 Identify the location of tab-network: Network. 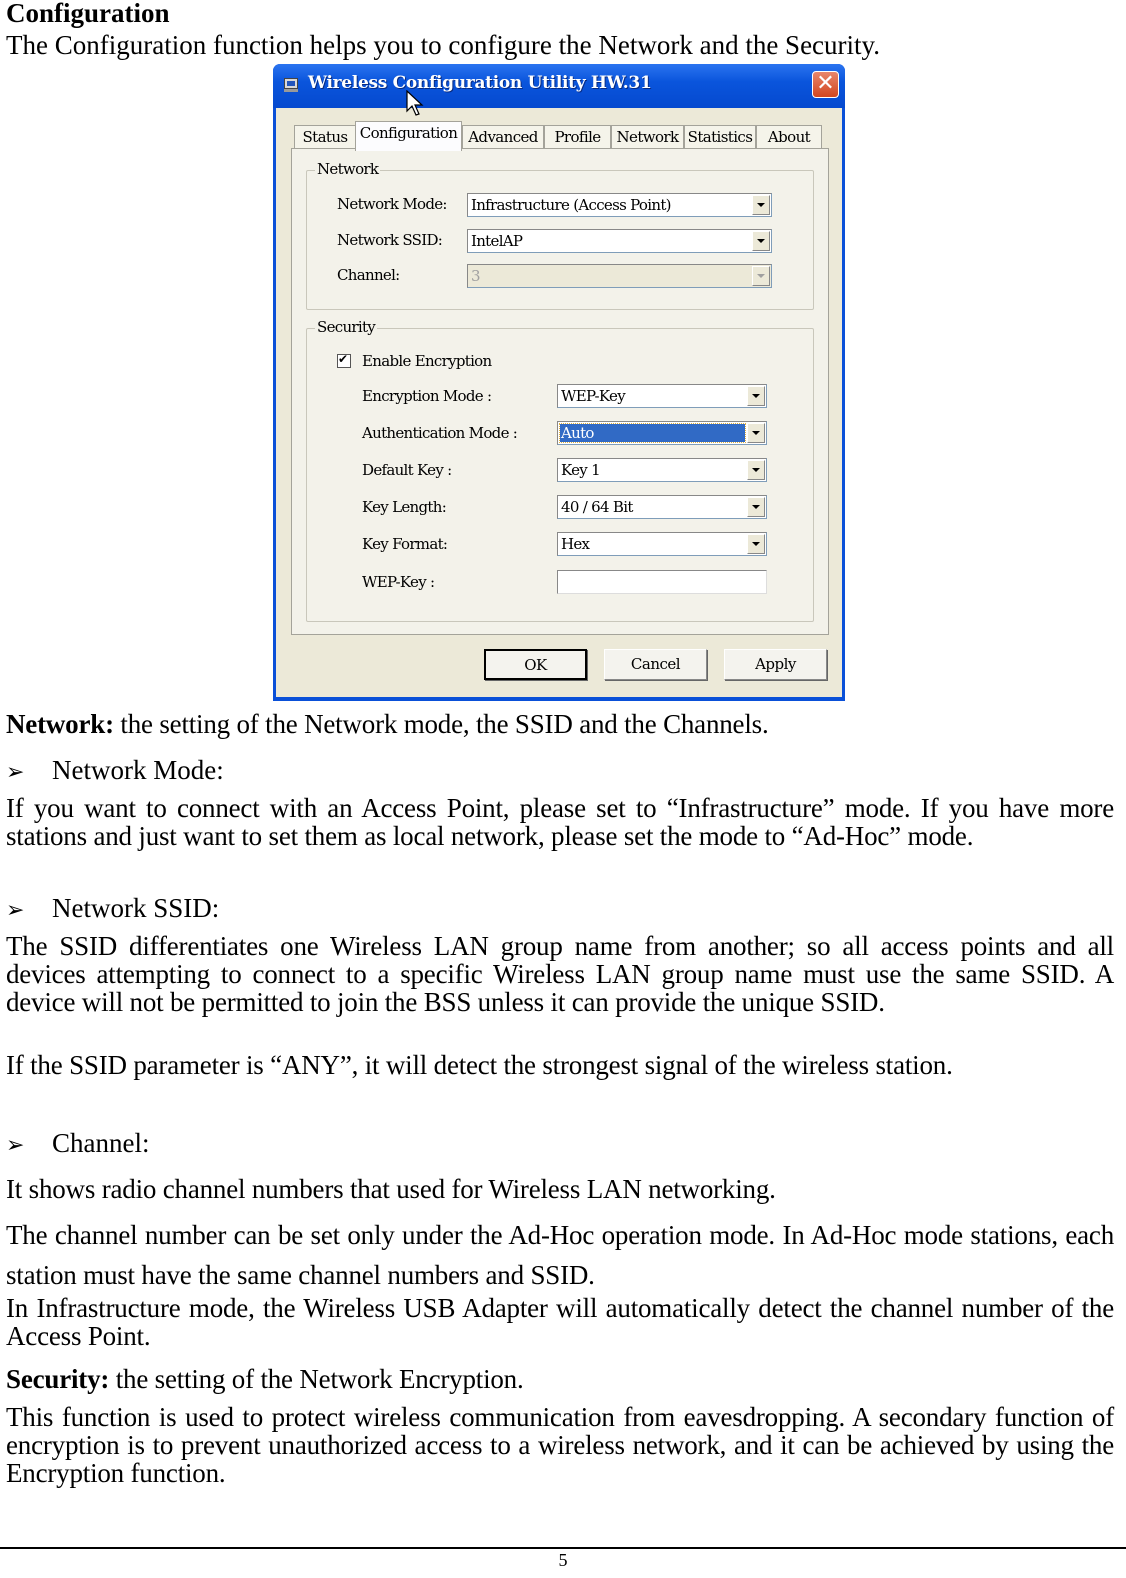
(647, 137).